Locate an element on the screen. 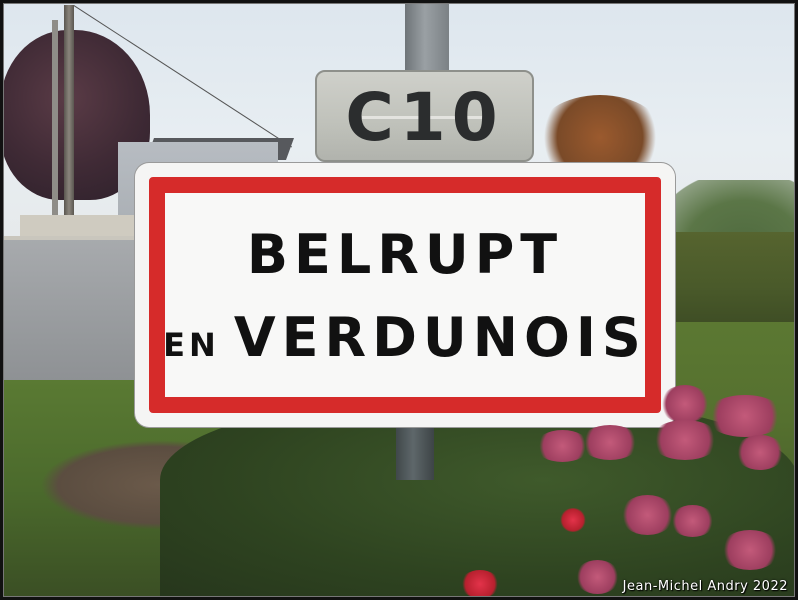  town-name-suffix: VERDUNOIS is located at coordinates (440, 337).